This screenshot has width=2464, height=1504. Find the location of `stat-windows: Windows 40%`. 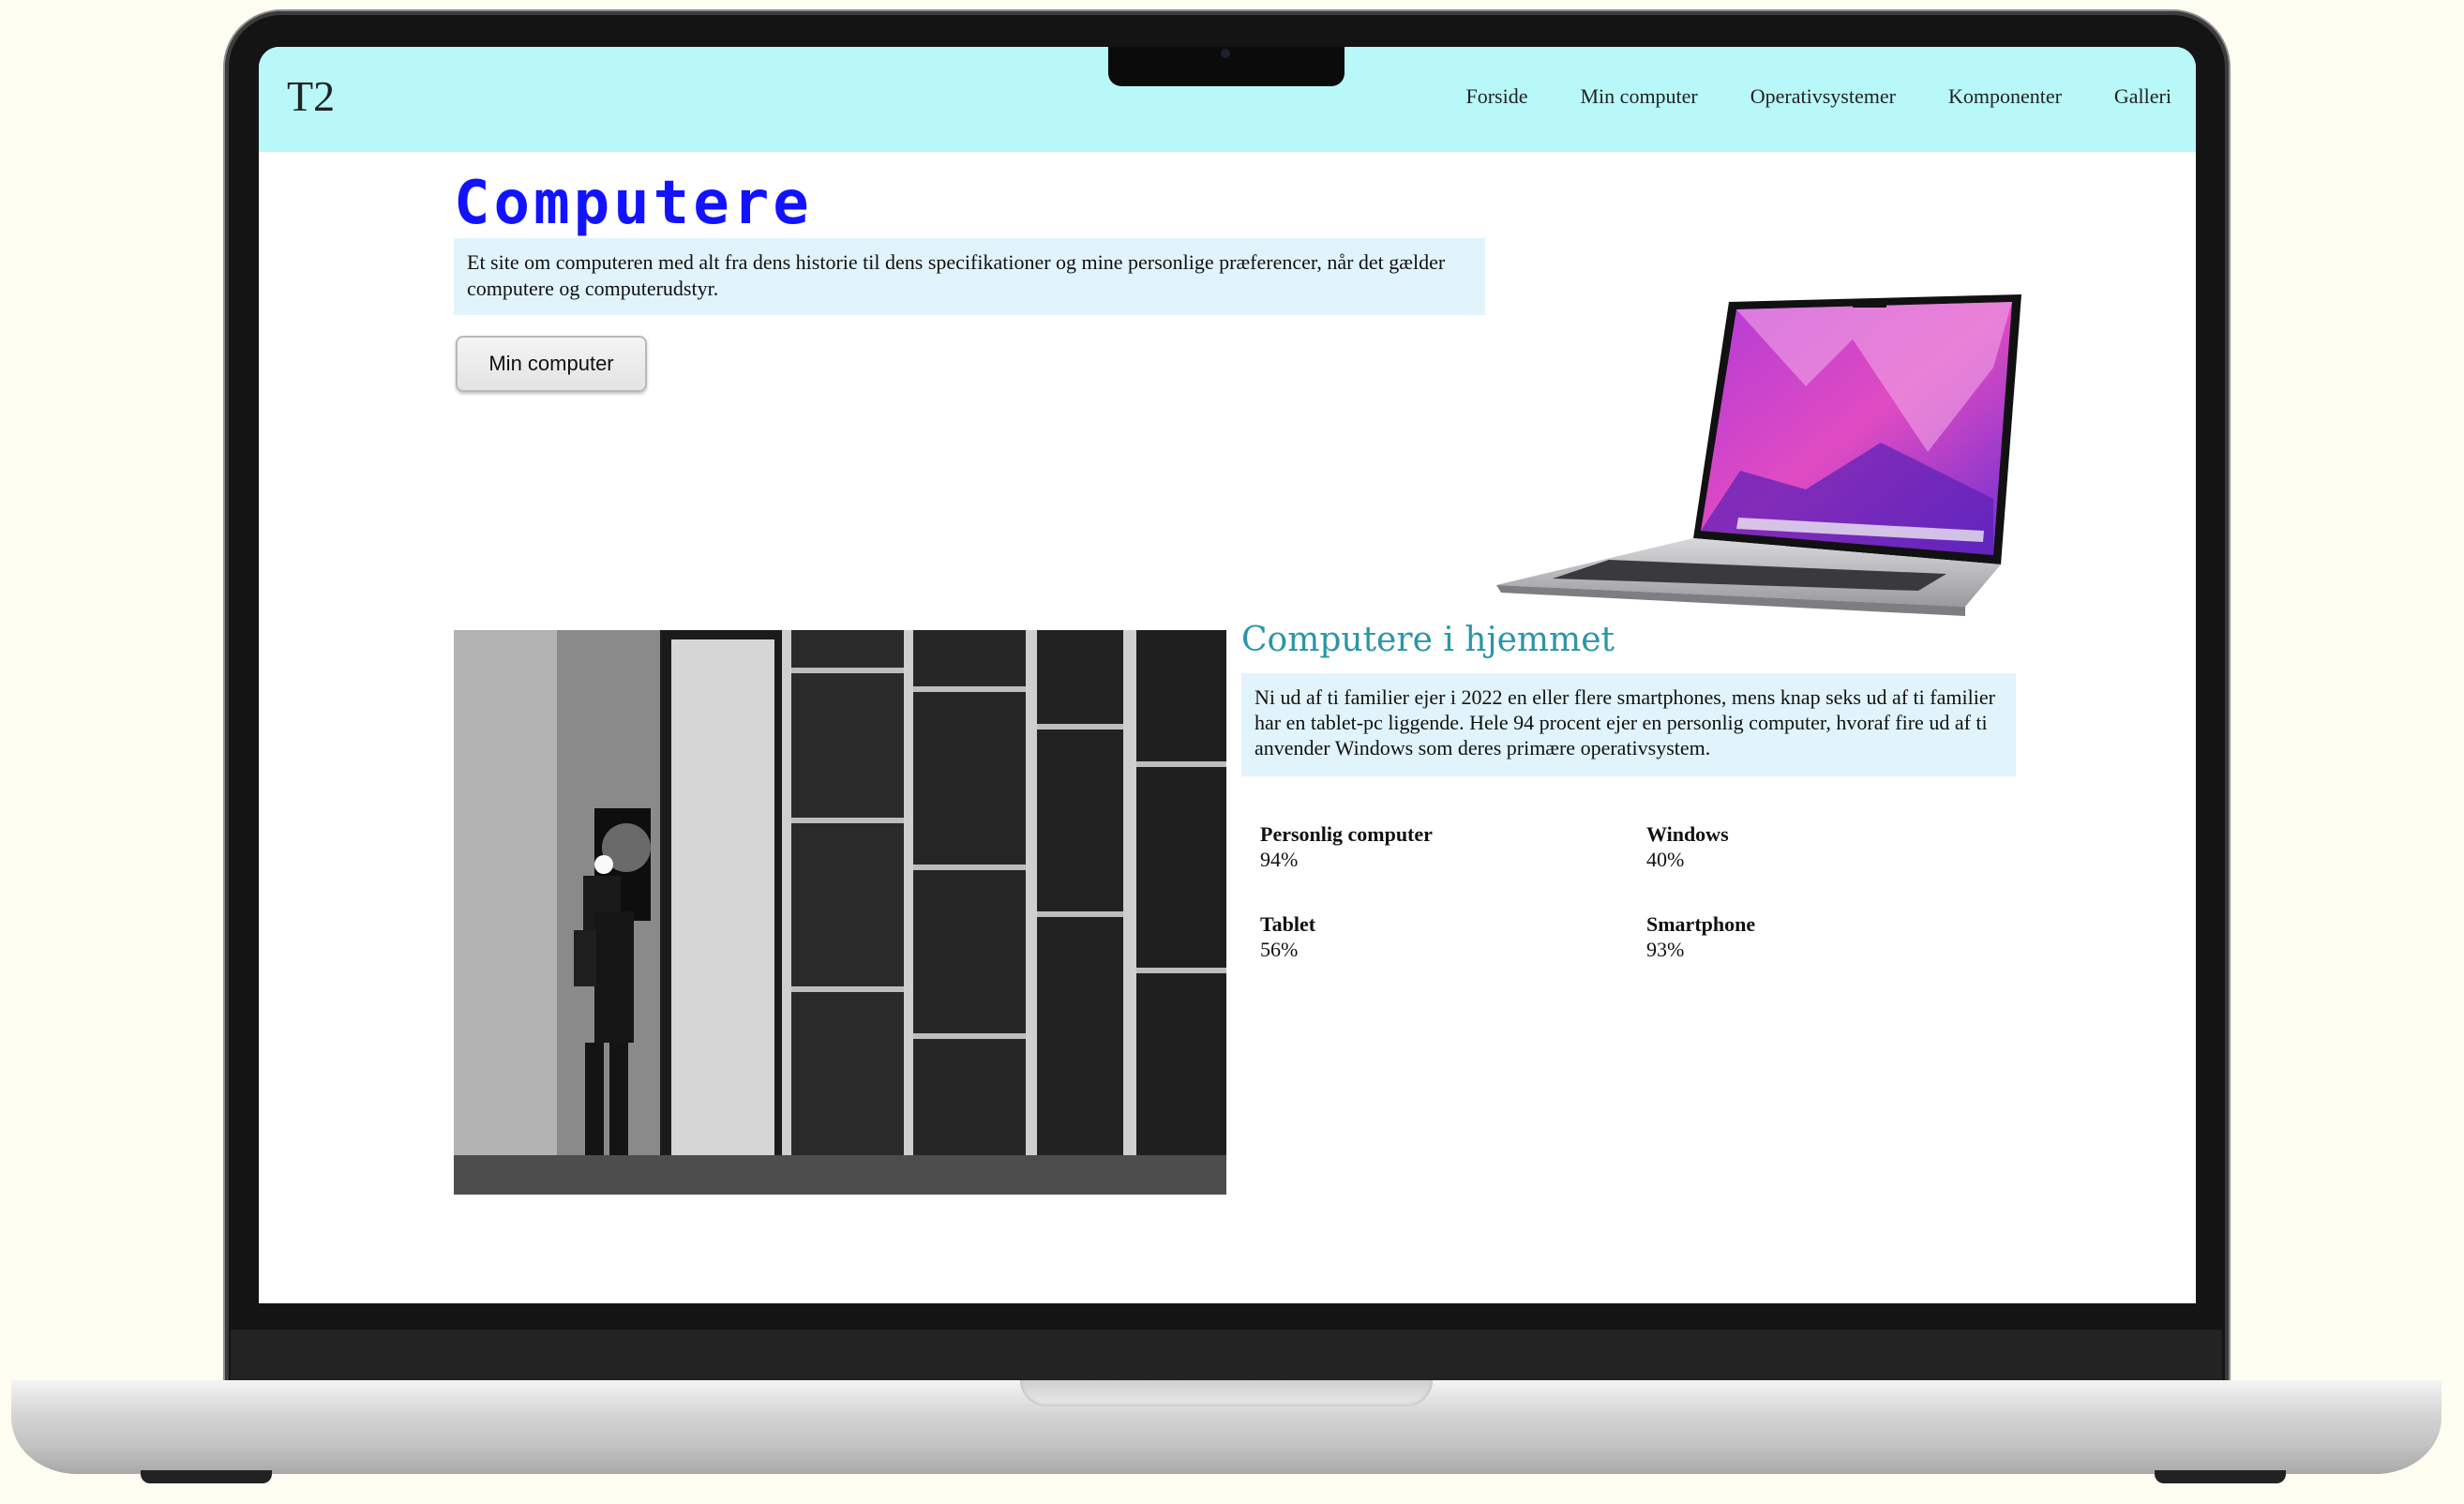

stat-windows: Windows 40% is located at coordinates (1687, 846).